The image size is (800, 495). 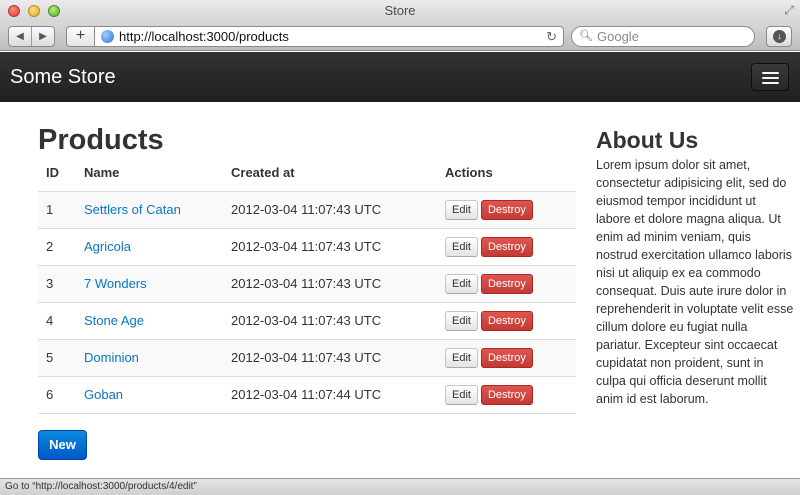 What do you see at coordinates (204, 36) in the screenshot?
I see `url-text: http://localhost:3000/products` at bounding box center [204, 36].